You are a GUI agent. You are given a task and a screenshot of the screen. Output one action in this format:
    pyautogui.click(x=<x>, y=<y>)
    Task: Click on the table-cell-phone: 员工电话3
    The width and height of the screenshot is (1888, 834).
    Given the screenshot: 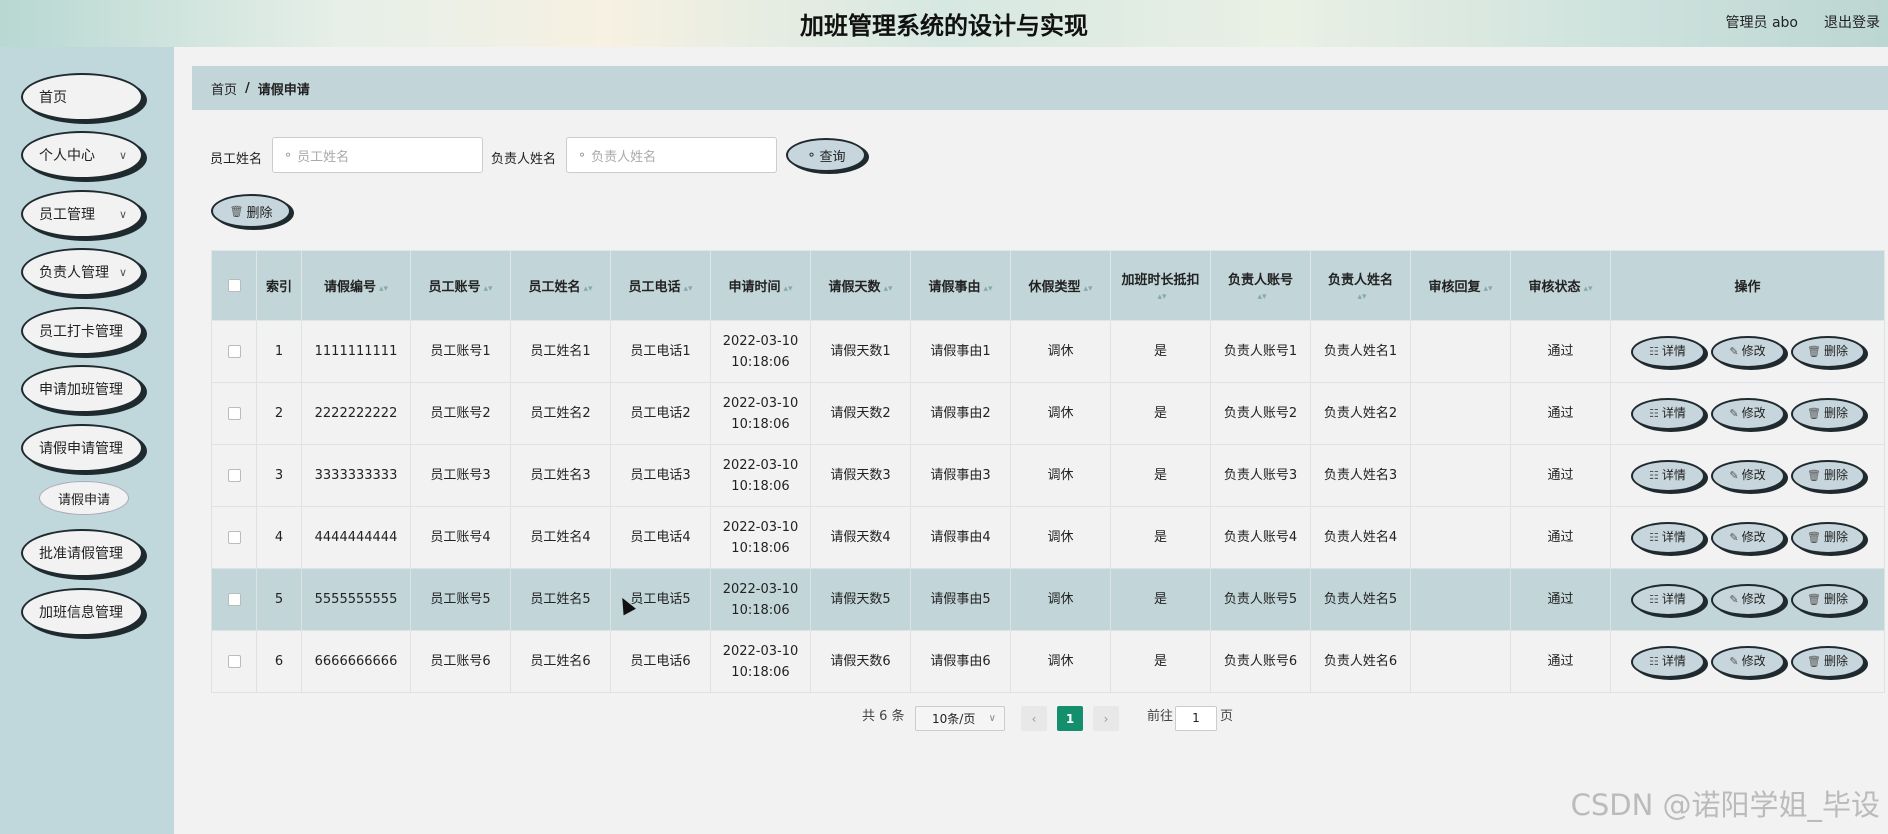 What is the action you would take?
    pyautogui.click(x=660, y=475)
    